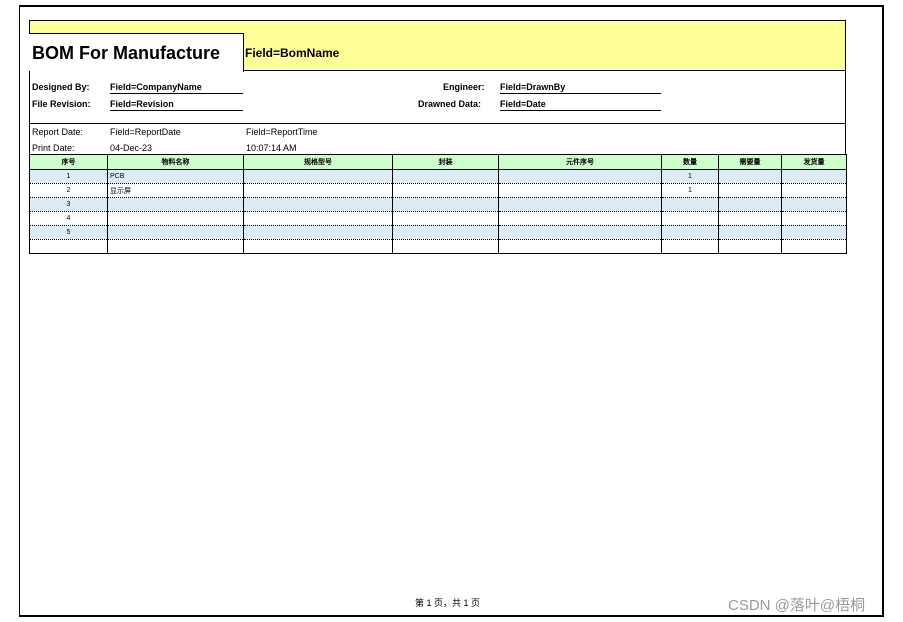  Describe the element at coordinates (131, 148) in the screenshot. I see `print-date-value: 04-Dec-23` at that location.